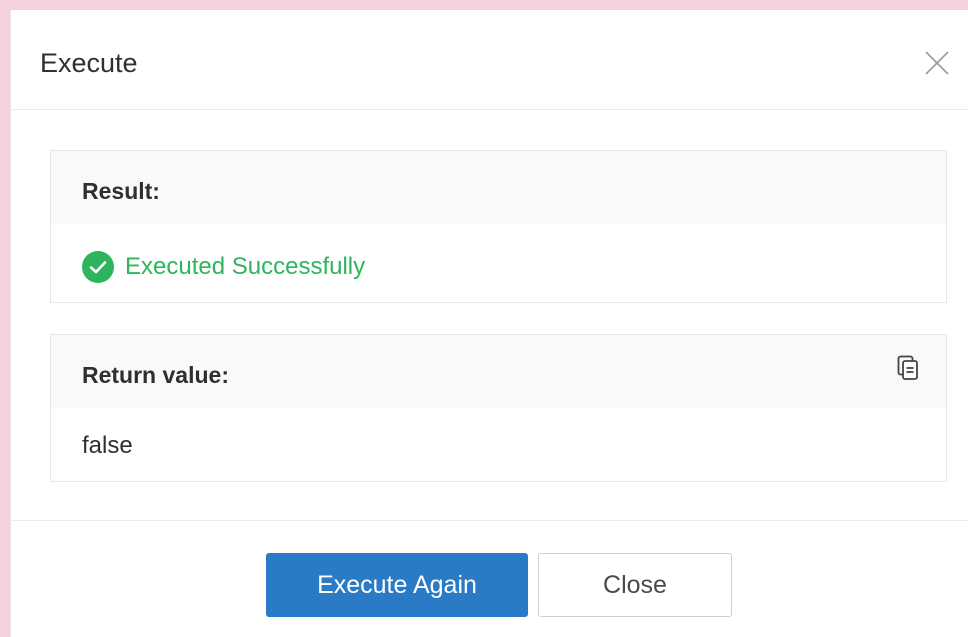 This screenshot has width=968, height=637. I want to click on return-value-label: Return value:, so click(155, 375).